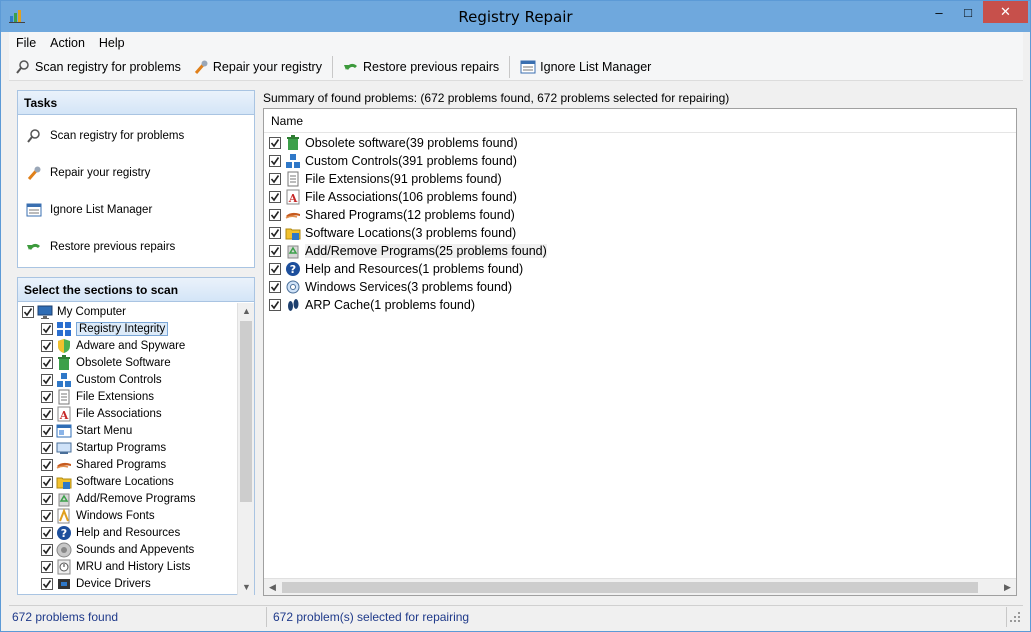 This screenshot has width=1031, height=632. Describe the element at coordinates (640, 121) in the screenshot. I see `list-column-name: Name` at that location.